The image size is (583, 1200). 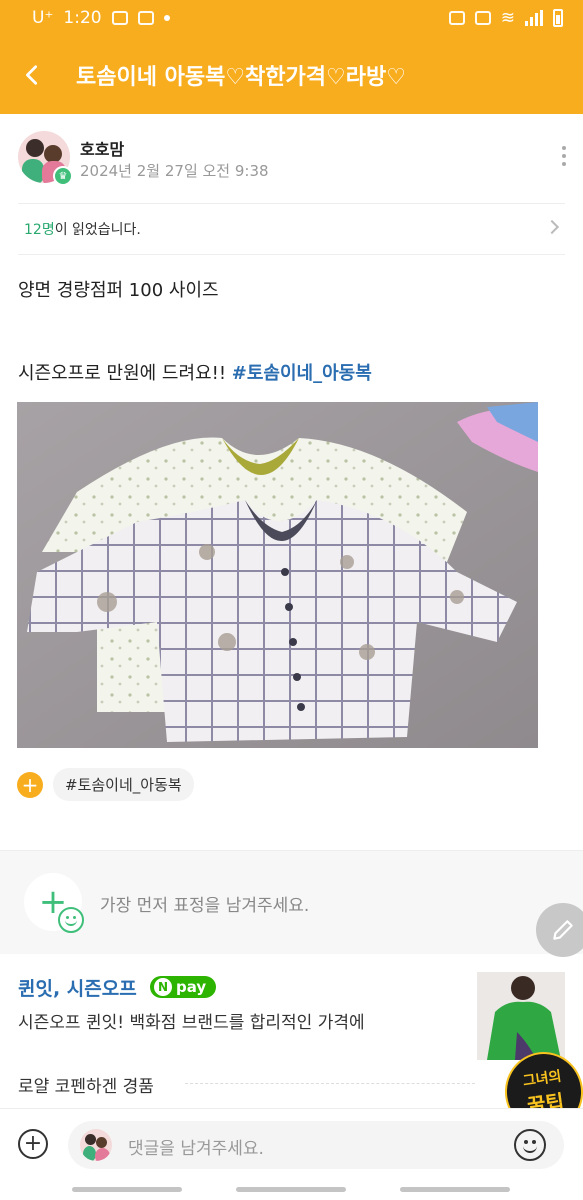 I want to click on crown-icon: ♛, so click(x=63, y=176).